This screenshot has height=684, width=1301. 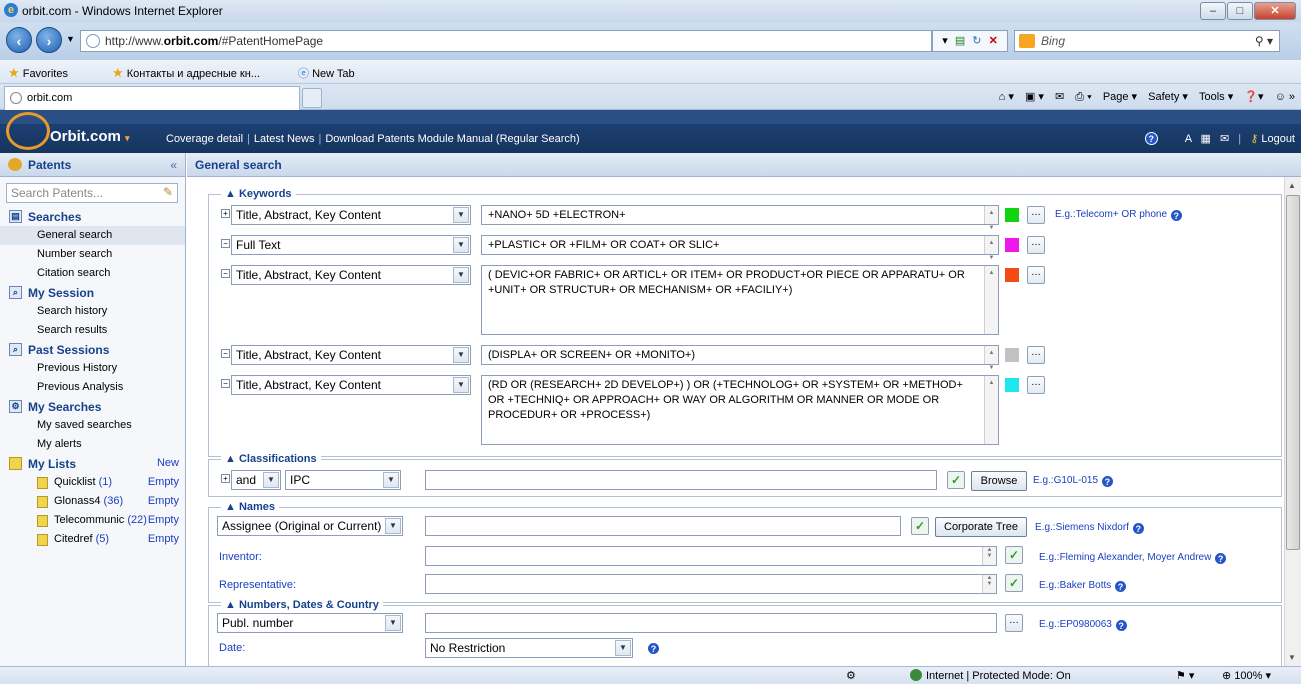 What do you see at coordinates (711, 623) in the screenshot?
I see `number-input` at bounding box center [711, 623].